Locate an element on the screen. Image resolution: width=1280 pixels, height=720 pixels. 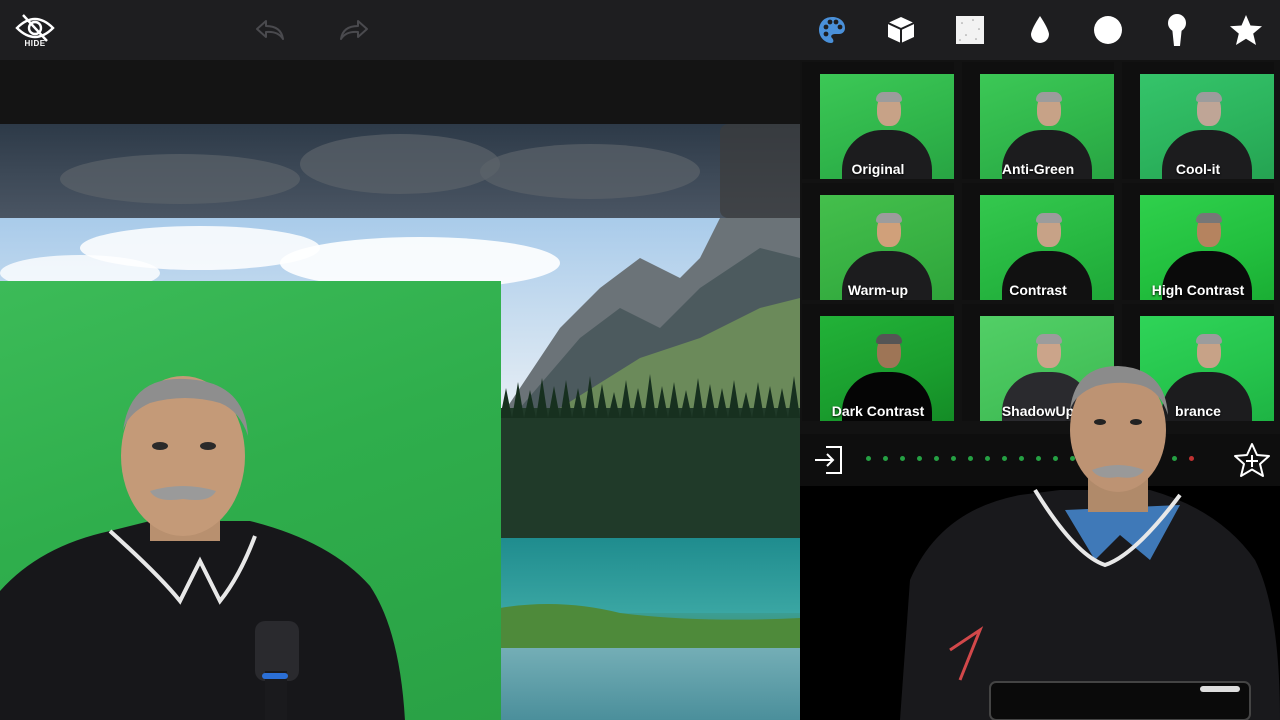
circle-icon is located at coordinates (1108, 30).